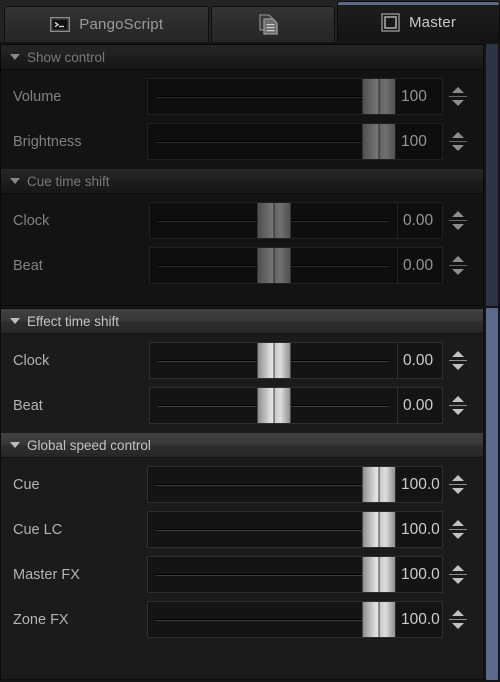  Describe the element at coordinates (242, 181) in the screenshot. I see `section-header-cue-time-shift: Cue time shift` at that location.